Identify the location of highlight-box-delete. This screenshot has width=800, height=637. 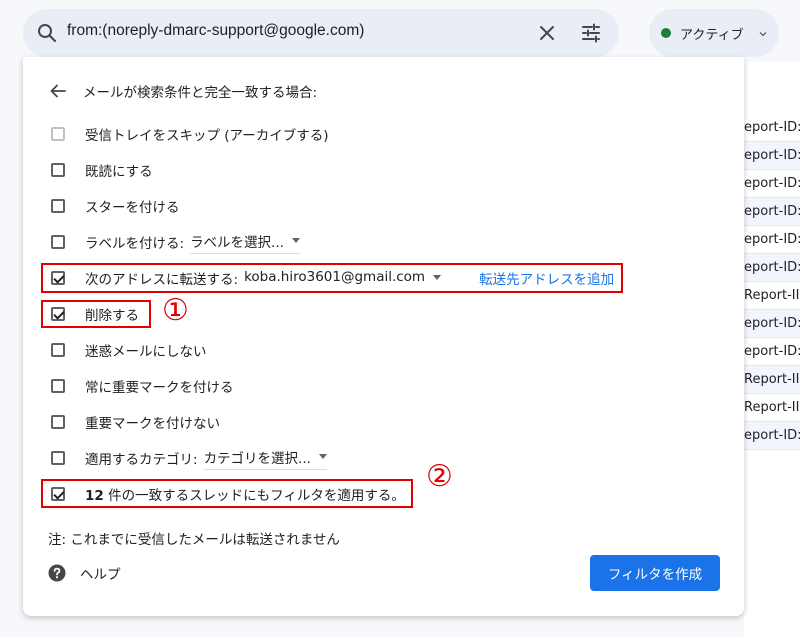
(96, 314).